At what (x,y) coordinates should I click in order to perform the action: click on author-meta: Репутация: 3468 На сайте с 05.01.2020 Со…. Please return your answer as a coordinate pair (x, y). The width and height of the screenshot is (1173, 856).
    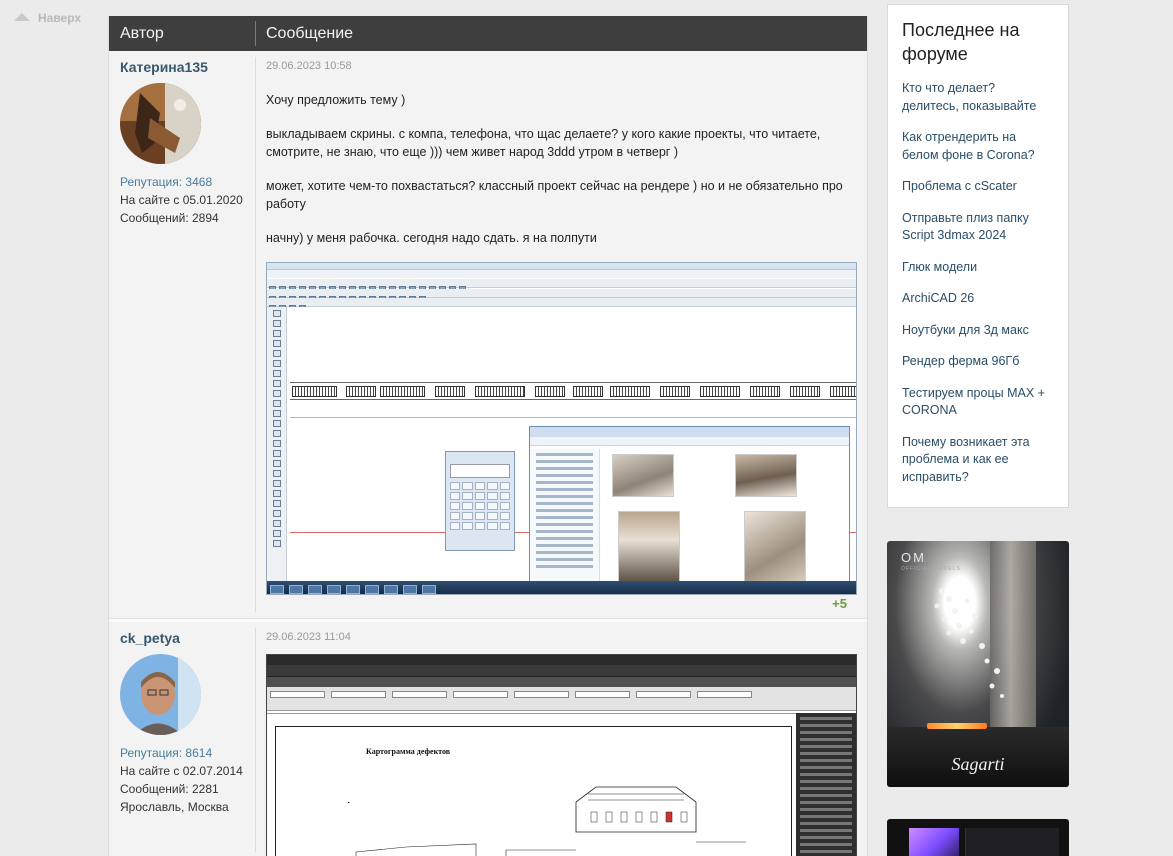
    Looking at the image, I should click on (185, 200).